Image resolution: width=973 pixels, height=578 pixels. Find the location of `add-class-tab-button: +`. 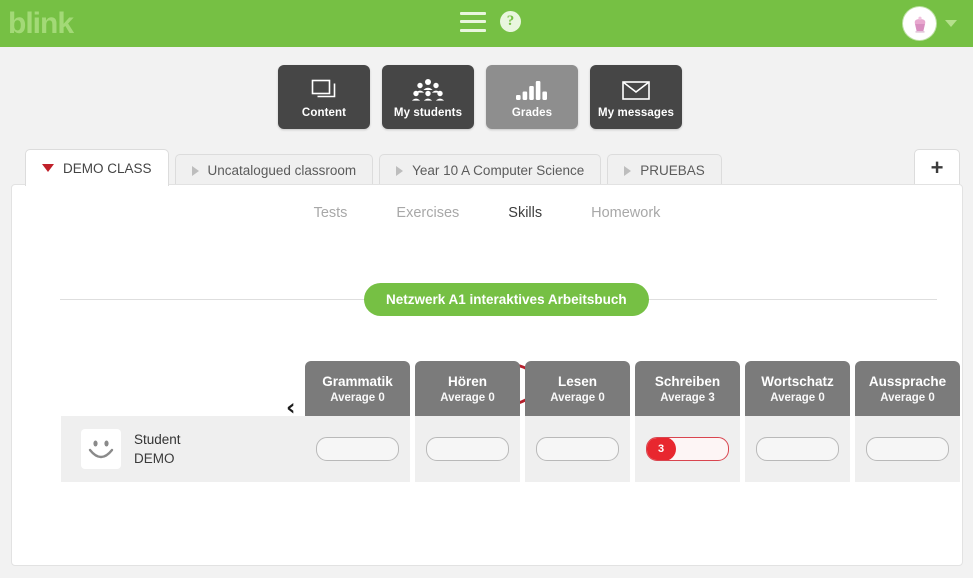

add-class-tab-button: + is located at coordinates (937, 167).